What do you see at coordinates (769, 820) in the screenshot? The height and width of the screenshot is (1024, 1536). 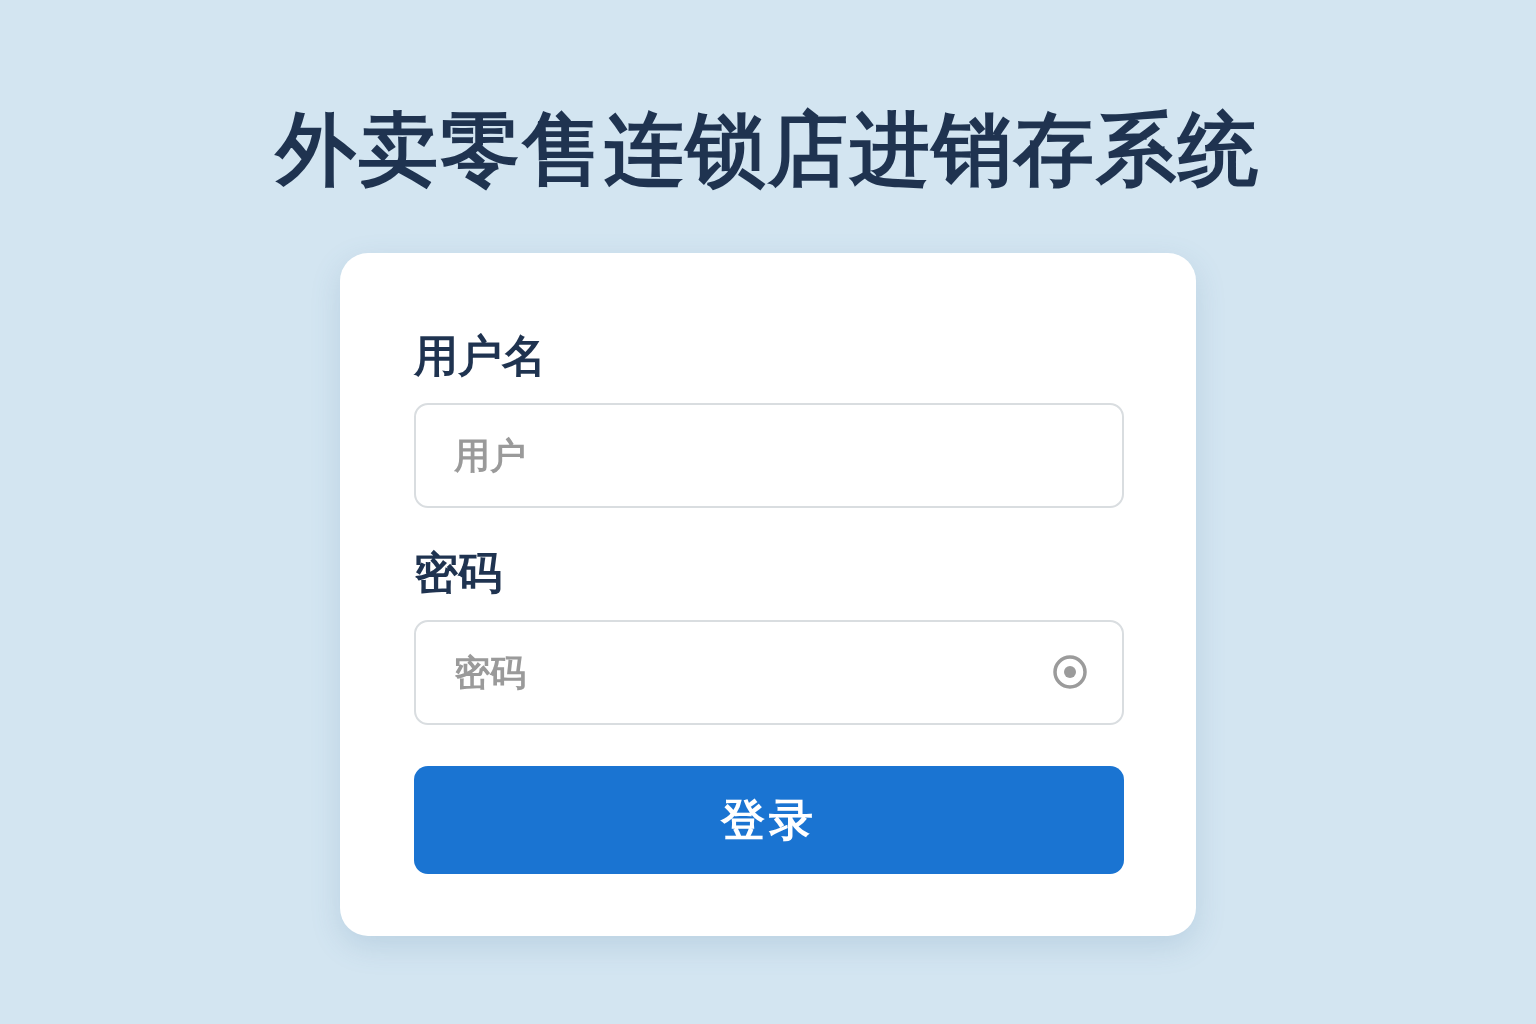 I see `login-button: 登录` at bounding box center [769, 820].